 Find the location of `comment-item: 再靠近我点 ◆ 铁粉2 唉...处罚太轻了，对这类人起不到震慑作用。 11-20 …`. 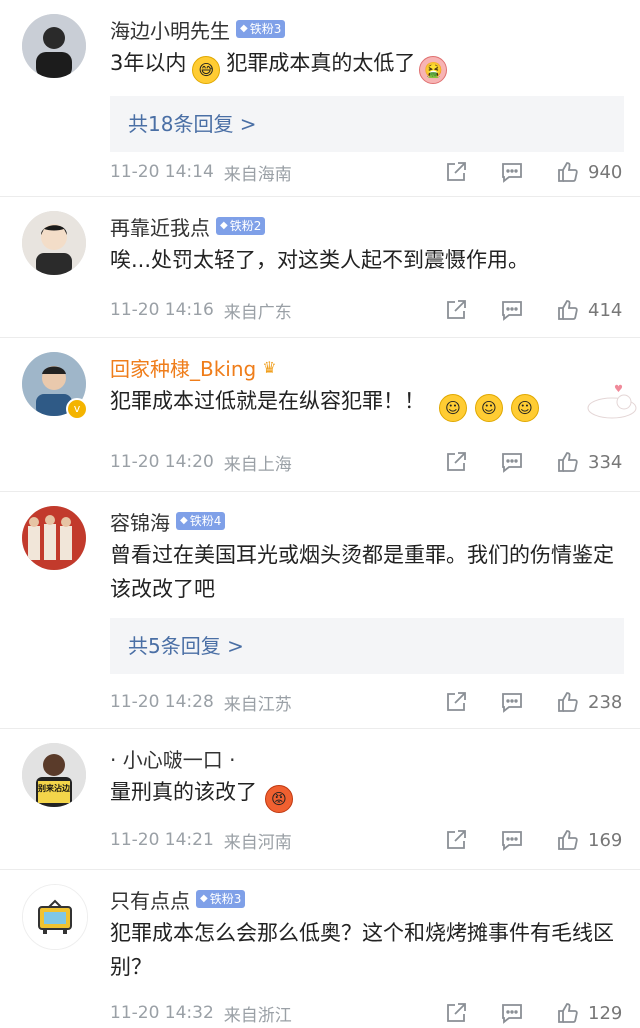

comment-item: 再靠近我点 ◆ 铁粉2 唉...处罚太轻了，对这类人起不到震慑作用。 11-20 … is located at coordinates (320, 267).